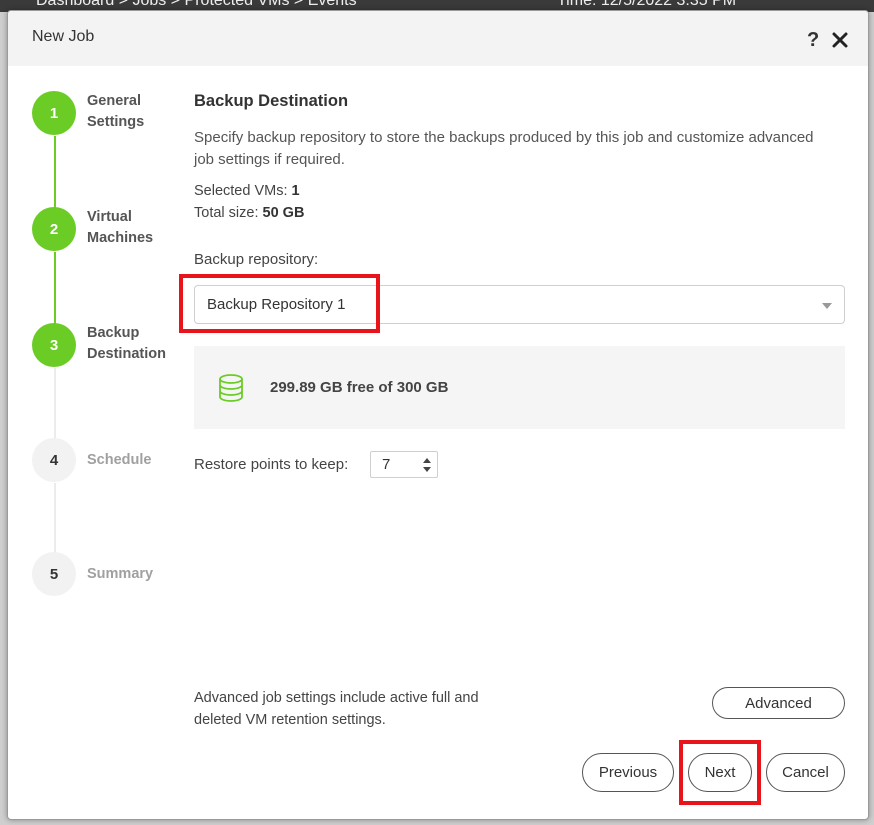 This screenshot has width=874, height=825. Describe the element at coordinates (226, 213) in the screenshot. I see `total-size-label: Total size:` at that location.